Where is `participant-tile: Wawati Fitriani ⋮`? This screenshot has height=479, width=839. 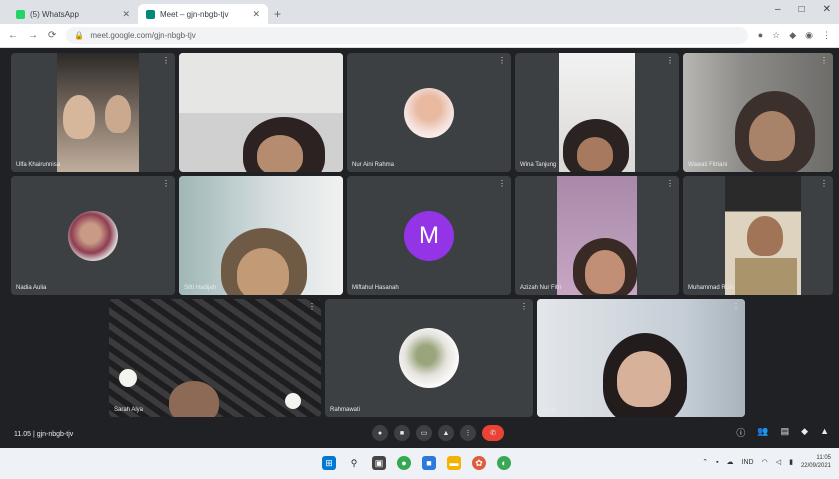 participant-tile: Wawati Fitriani ⋮ is located at coordinates (758, 112).